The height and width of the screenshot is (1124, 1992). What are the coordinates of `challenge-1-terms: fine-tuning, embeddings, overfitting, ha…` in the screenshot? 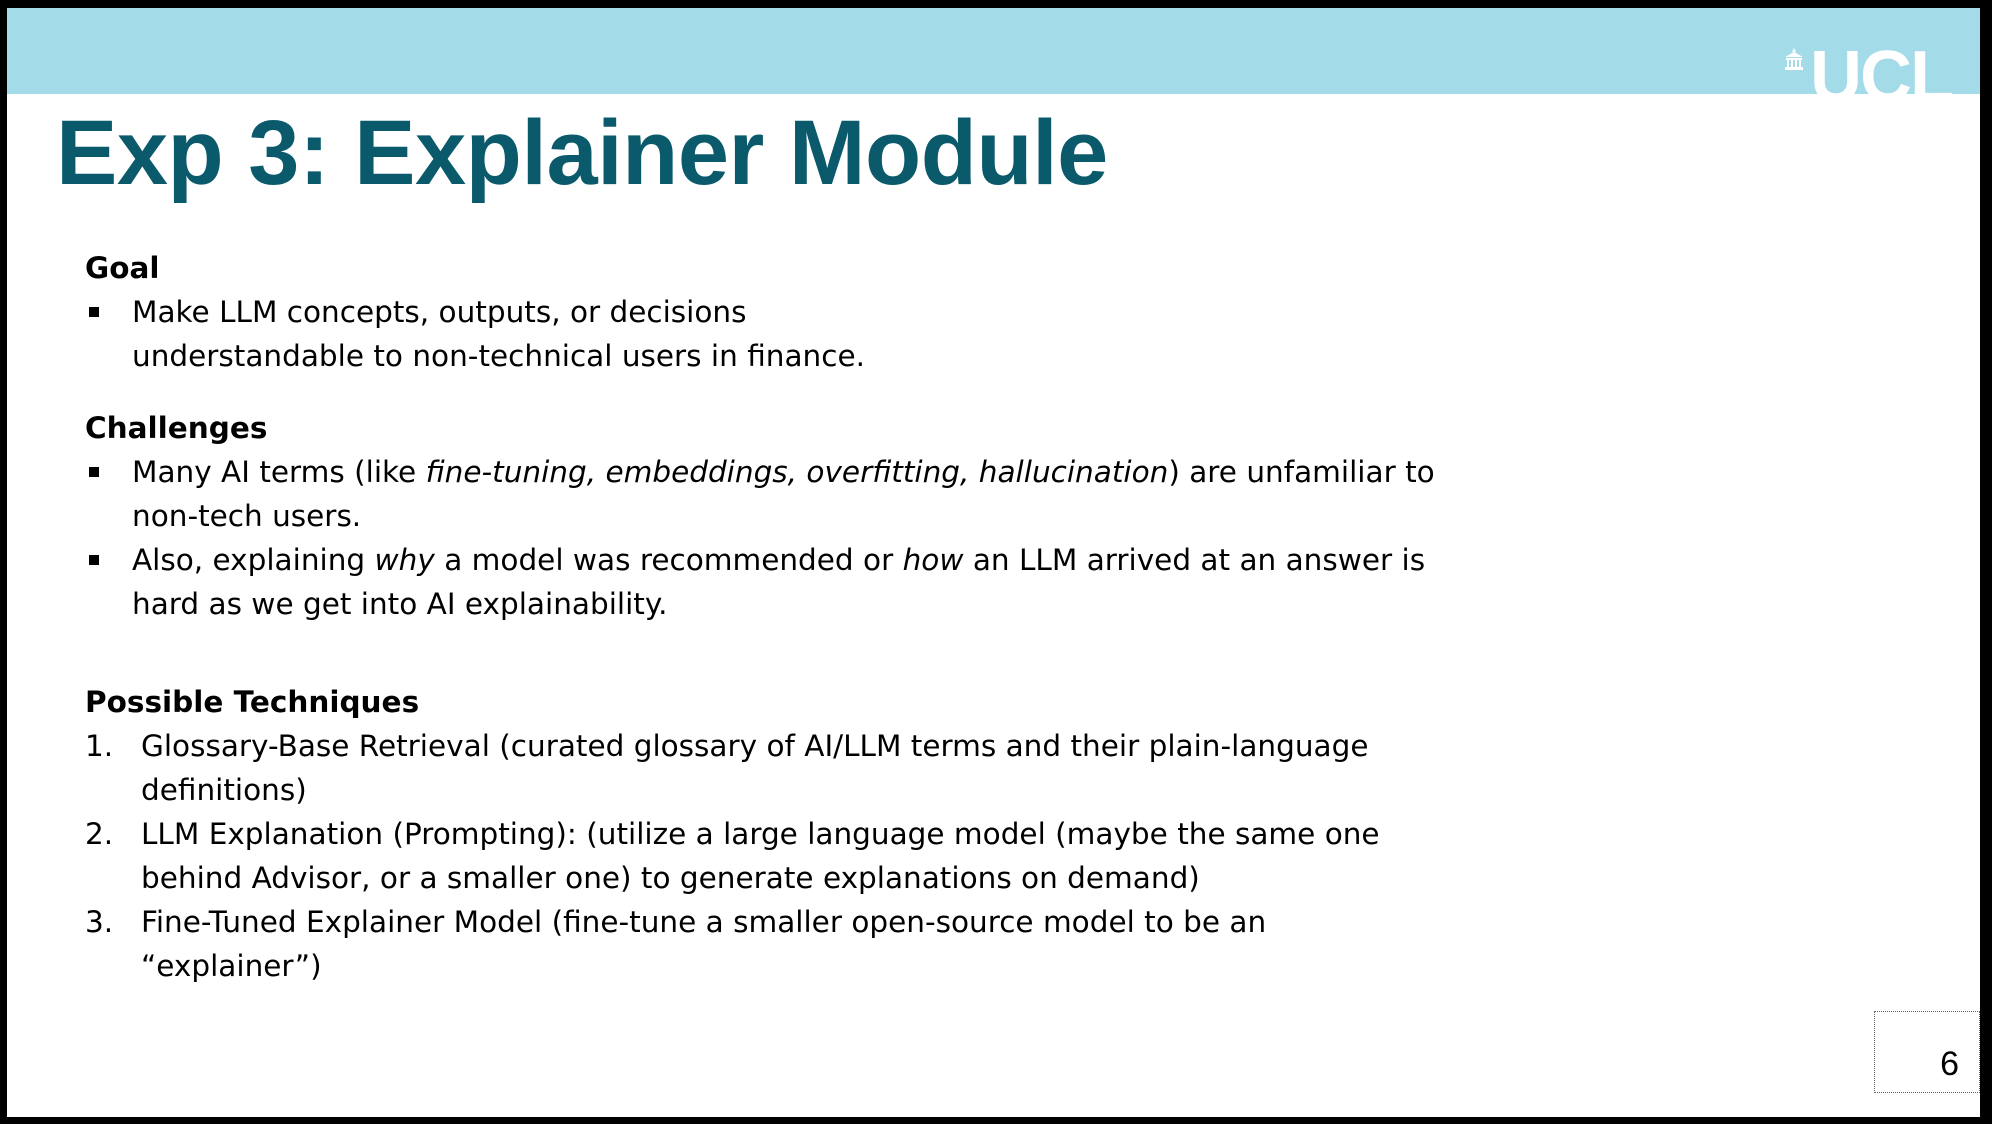 It's located at (797, 472).